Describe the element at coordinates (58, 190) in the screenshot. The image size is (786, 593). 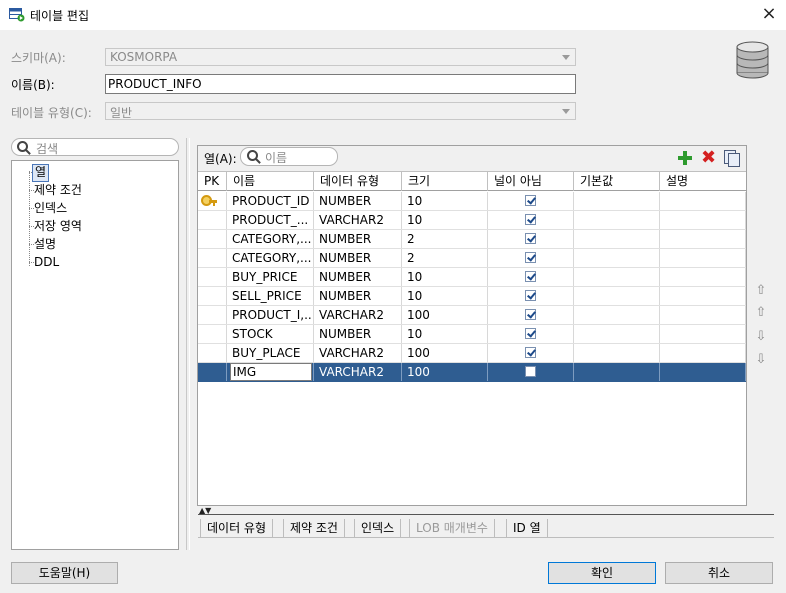
I see `tree-item-constraints: 제약 조건` at that location.